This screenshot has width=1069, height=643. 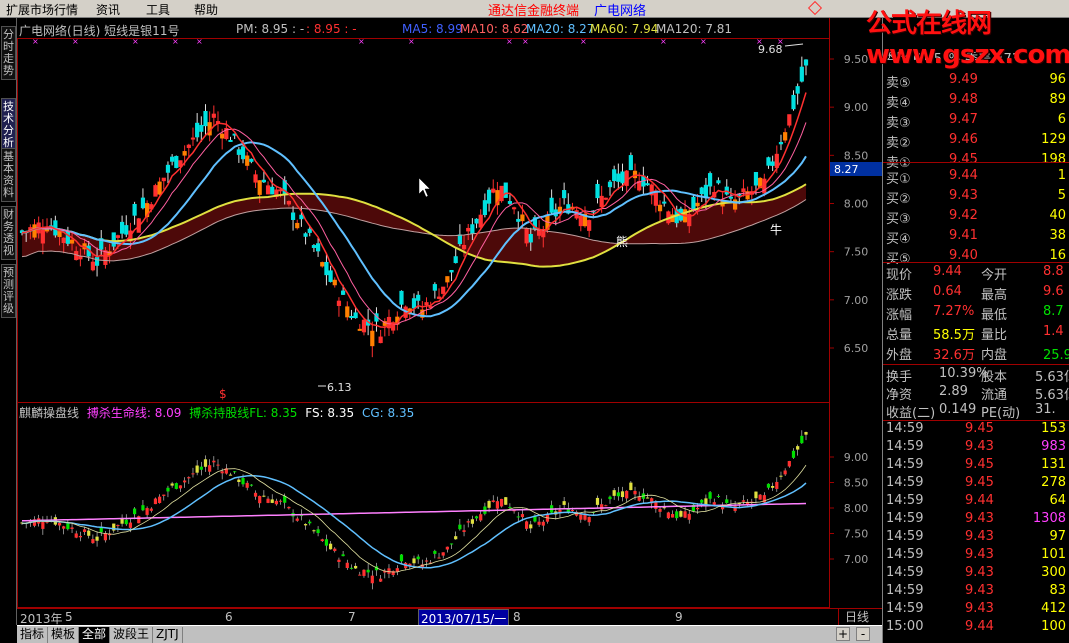 I want to click on tick-price: 9.43, so click(x=979, y=518).